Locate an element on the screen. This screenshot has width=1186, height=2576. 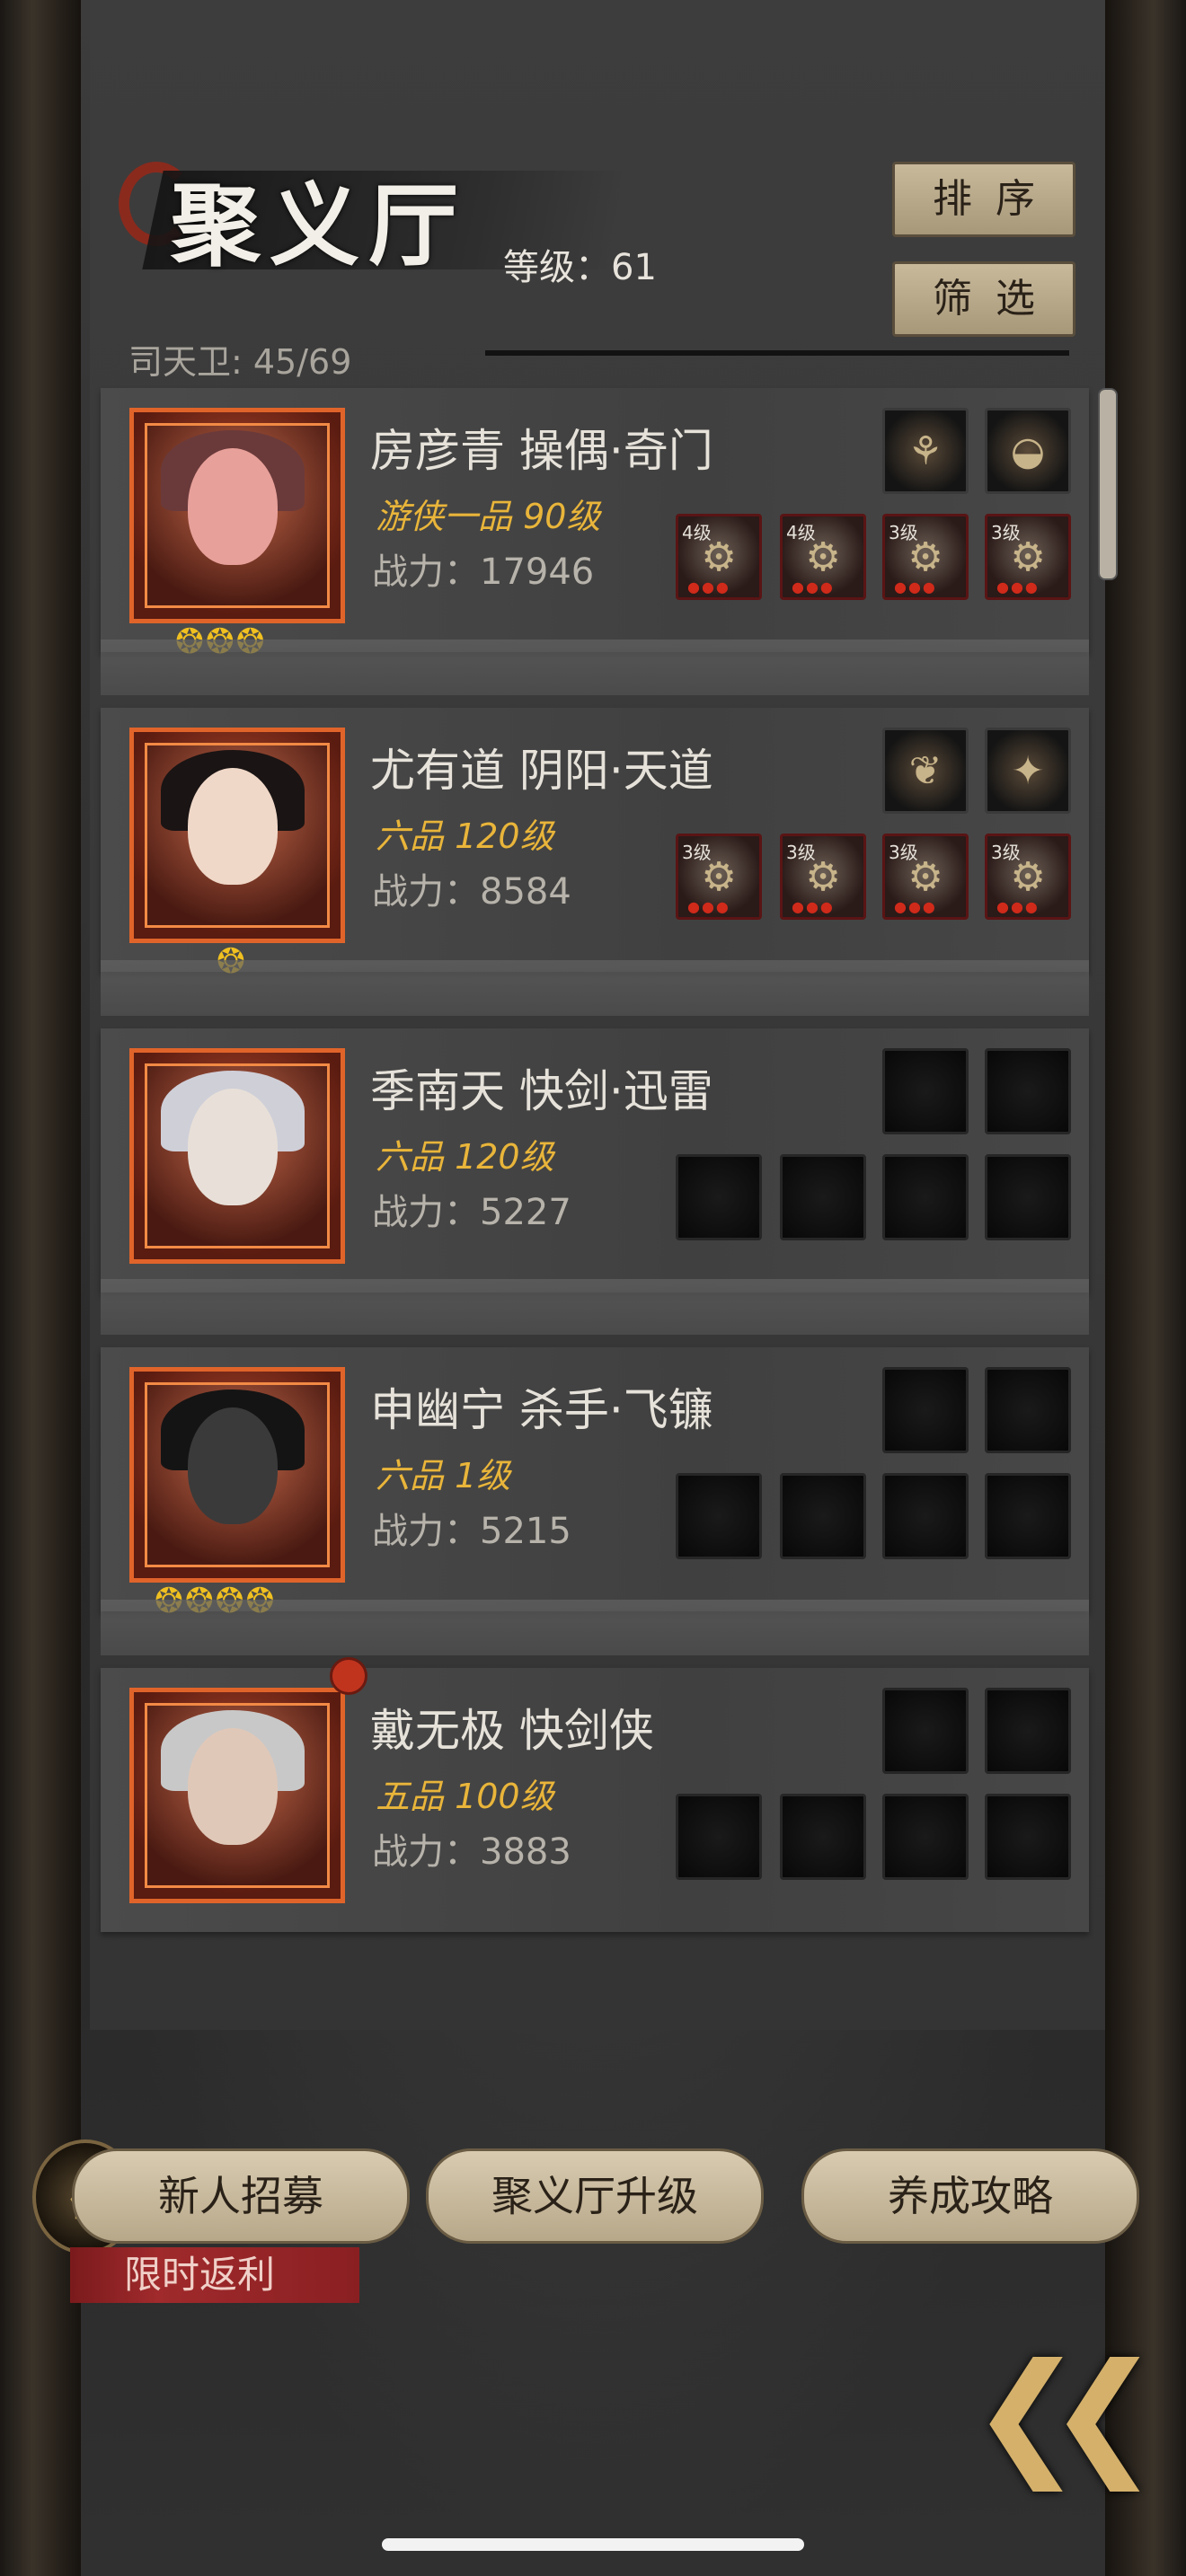
hero-power: 战力：5215 is located at coordinates (471, 1531).